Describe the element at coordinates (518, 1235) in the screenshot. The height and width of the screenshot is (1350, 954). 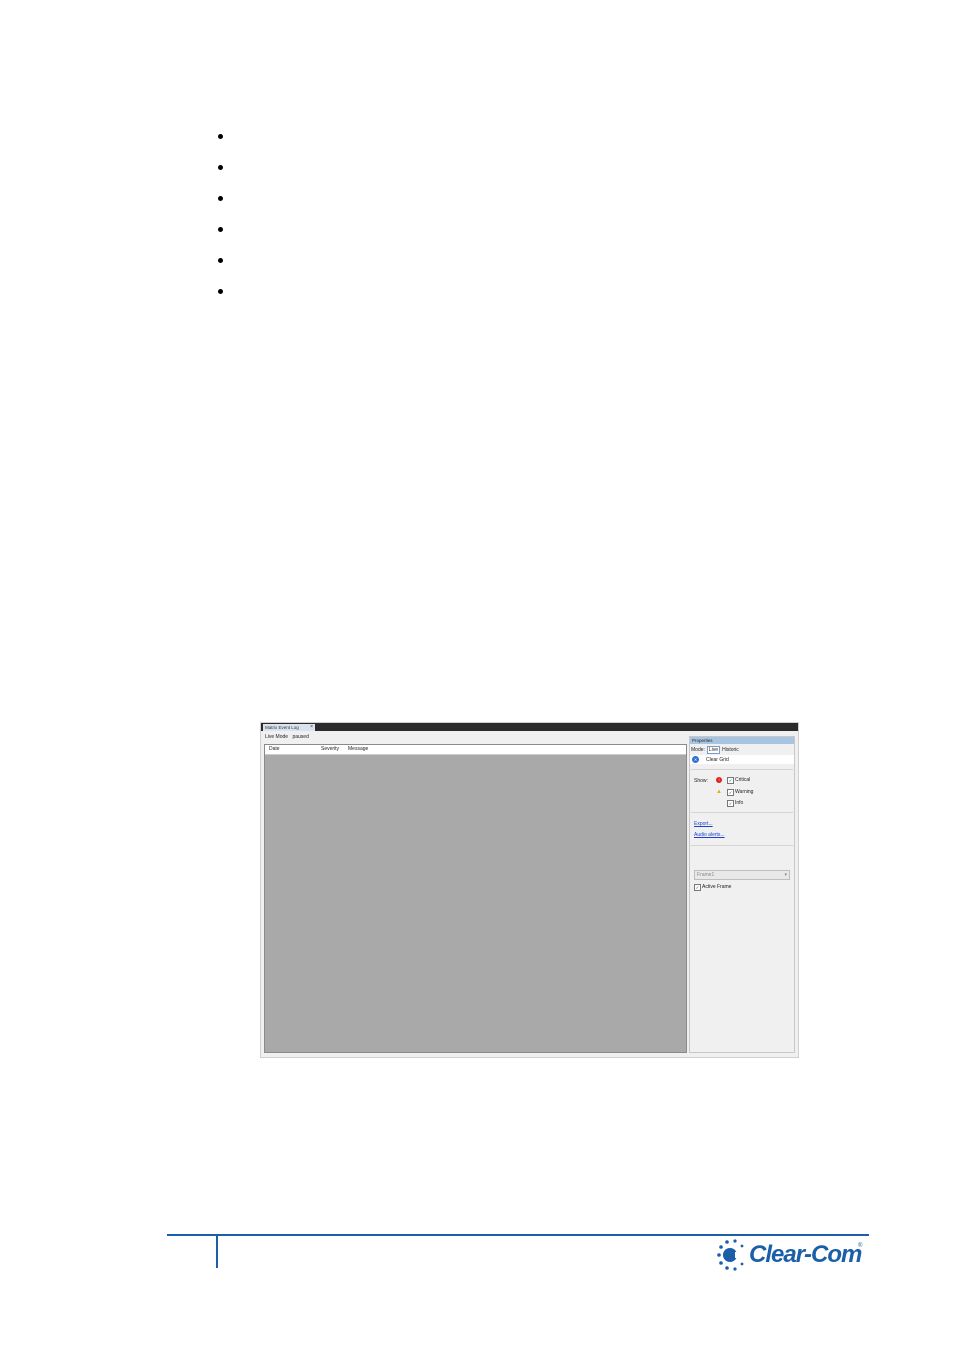
I see `footer-rule` at that location.